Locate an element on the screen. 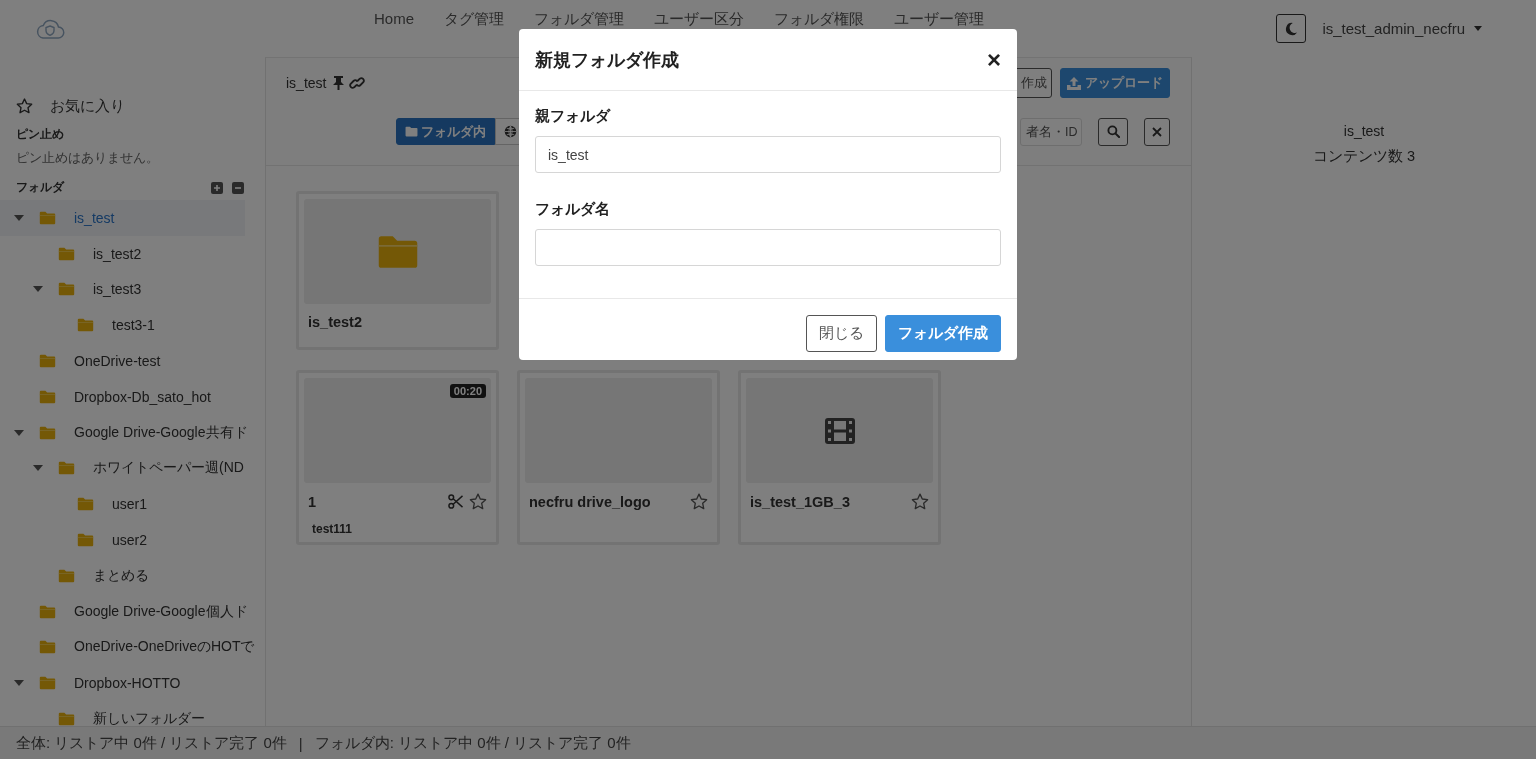 The width and height of the screenshot is (1536, 759). pin-icon is located at coordinates (339, 83).